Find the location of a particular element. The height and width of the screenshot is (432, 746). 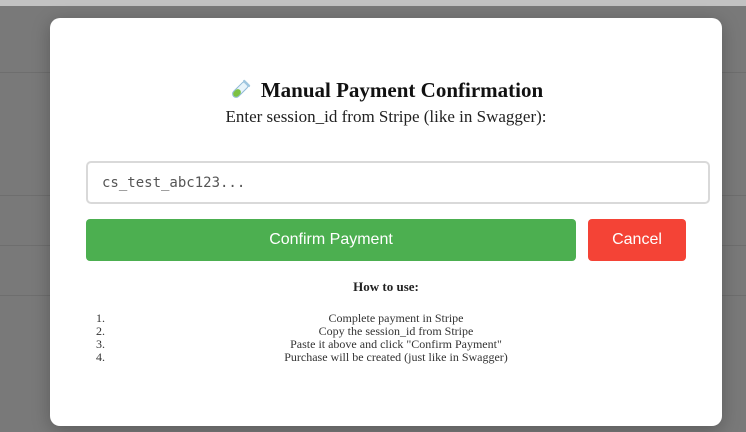

step-number: 4. is located at coordinates (100, 357).